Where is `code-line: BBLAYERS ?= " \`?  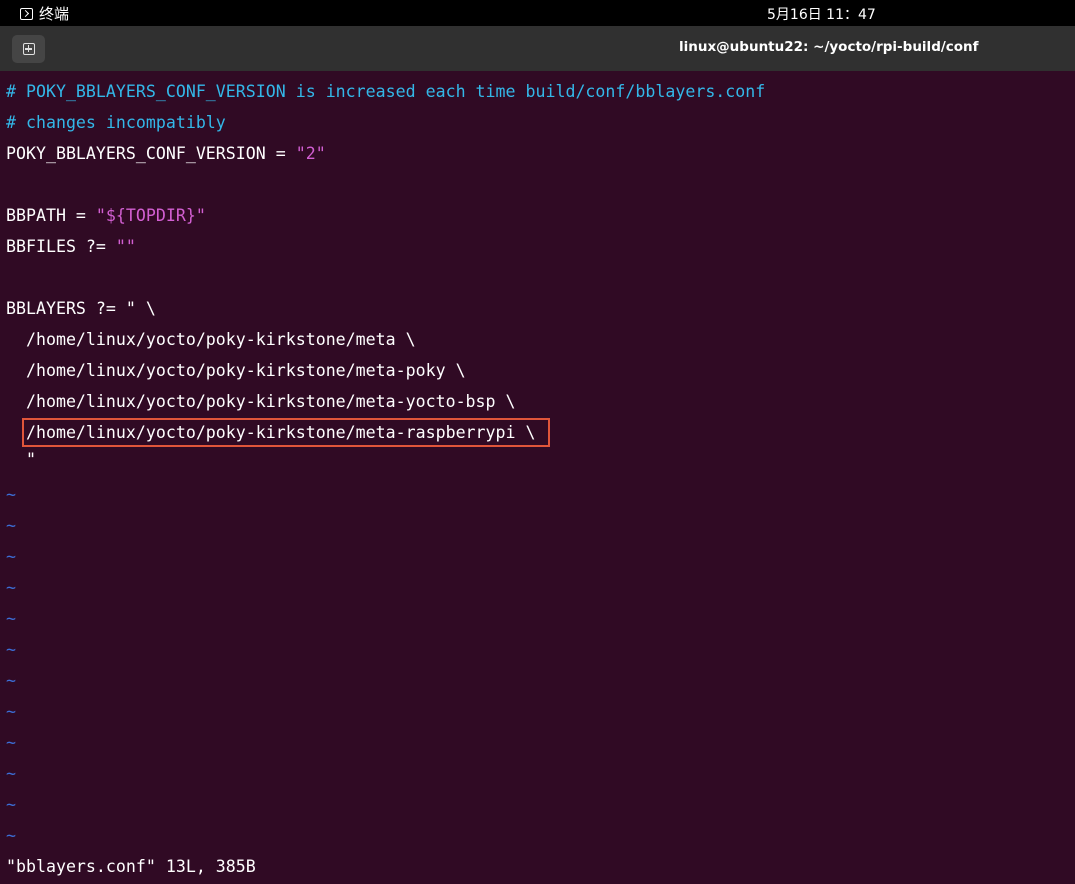 code-line: BBLAYERS ?= " \ is located at coordinates (81, 308).